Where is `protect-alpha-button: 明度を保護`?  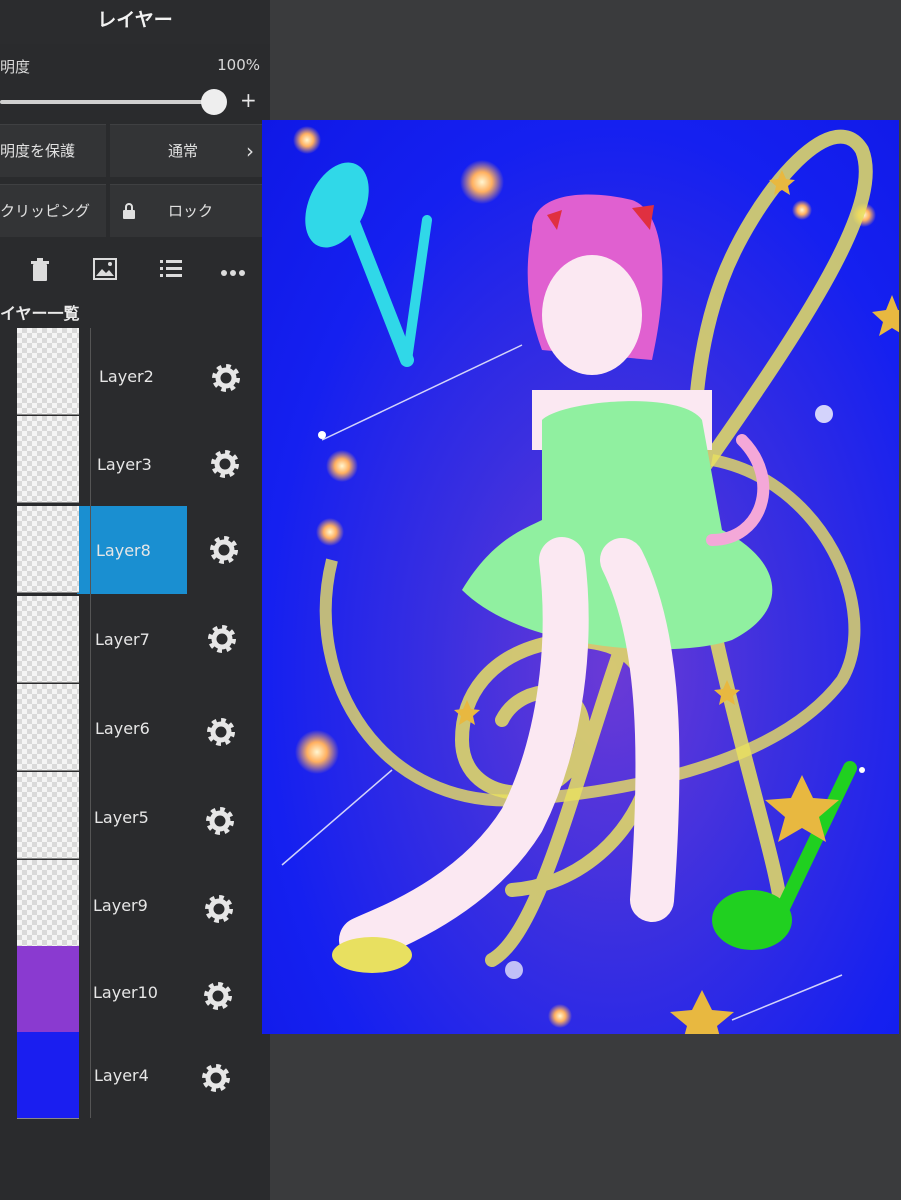 protect-alpha-button: 明度を保護 is located at coordinates (53, 150).